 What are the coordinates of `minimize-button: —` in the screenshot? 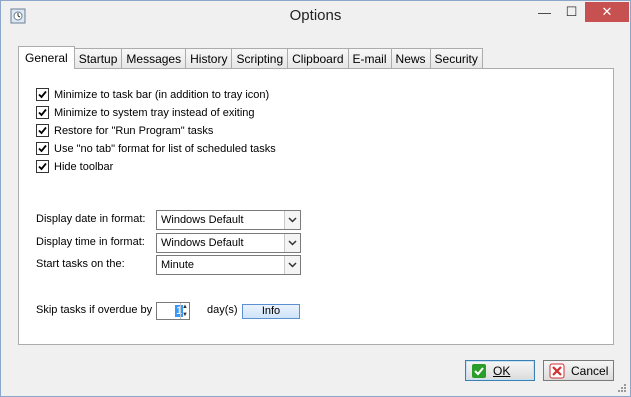 It's located at (544, 12).